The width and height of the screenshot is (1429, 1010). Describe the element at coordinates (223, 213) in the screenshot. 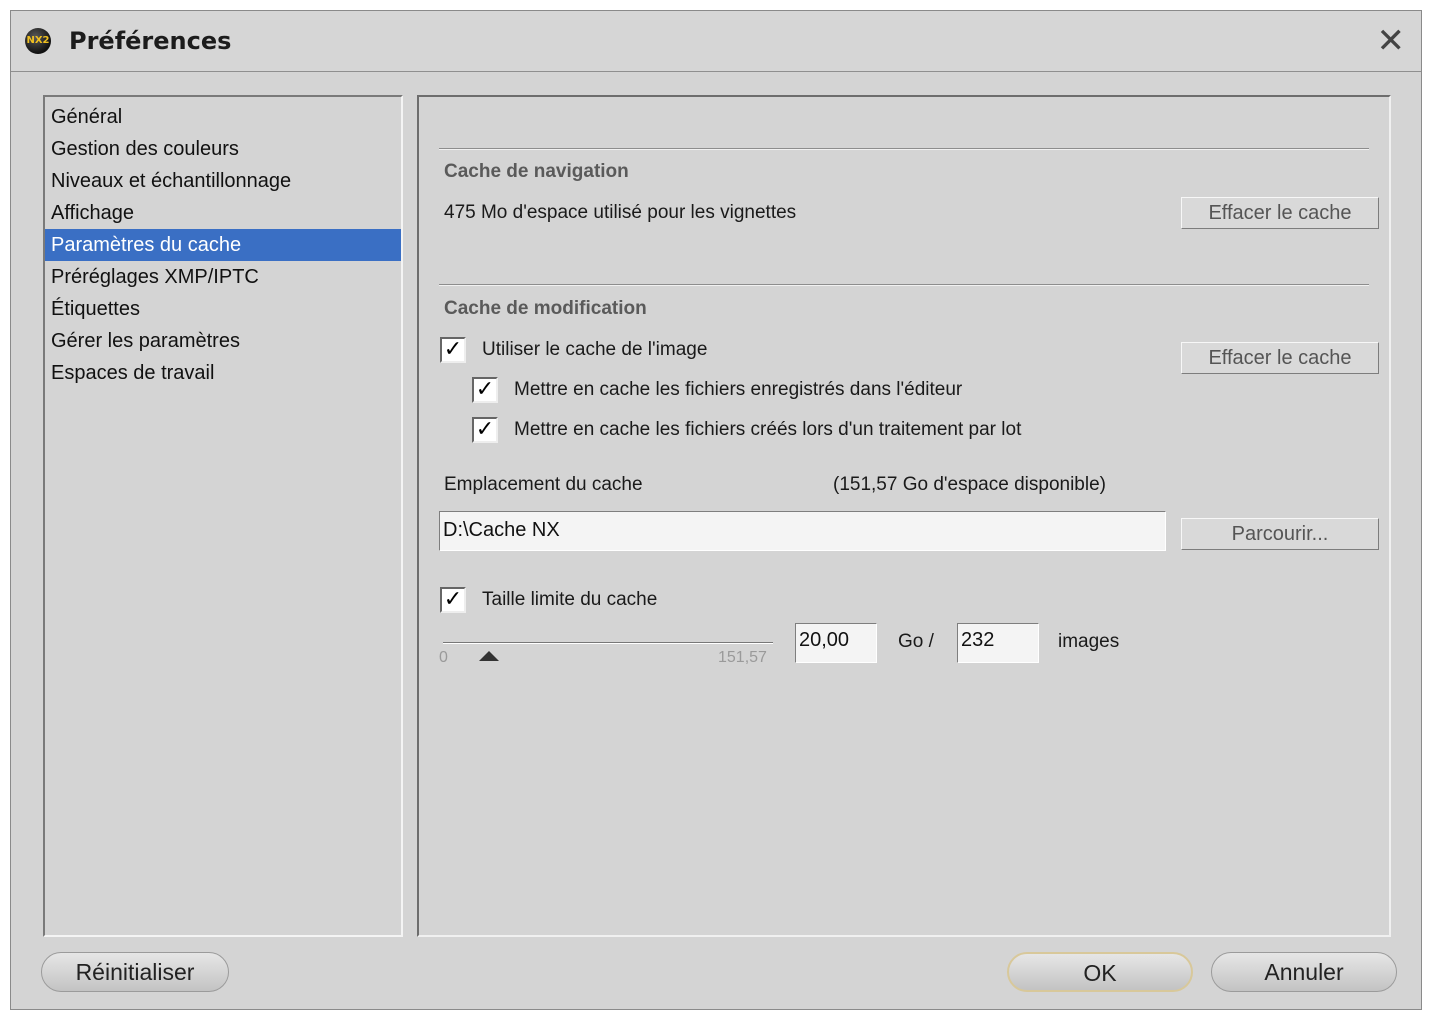

I see `sidebar-item-display: Affichage` at that location.